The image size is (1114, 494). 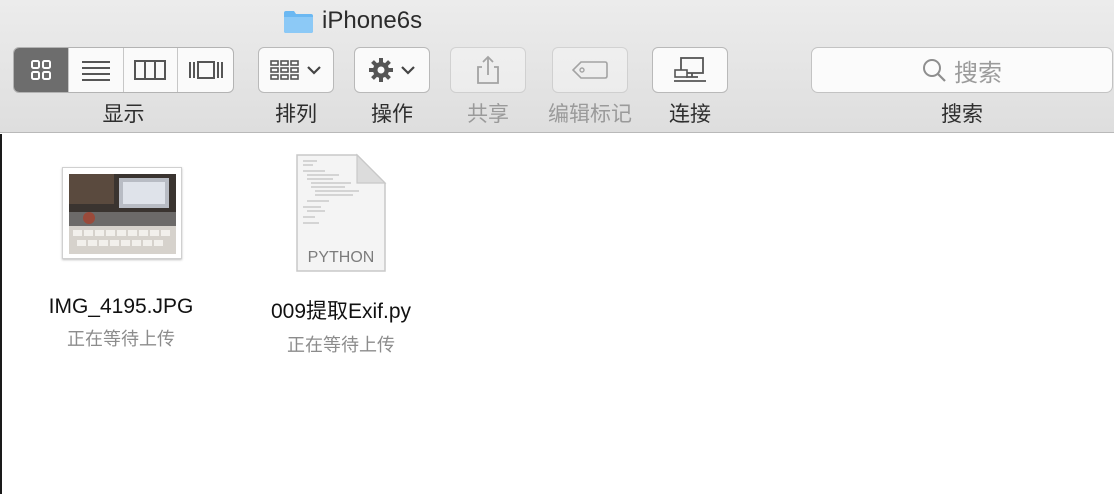 I want to click on search-field: 搜索, so click(x=962, y=70).